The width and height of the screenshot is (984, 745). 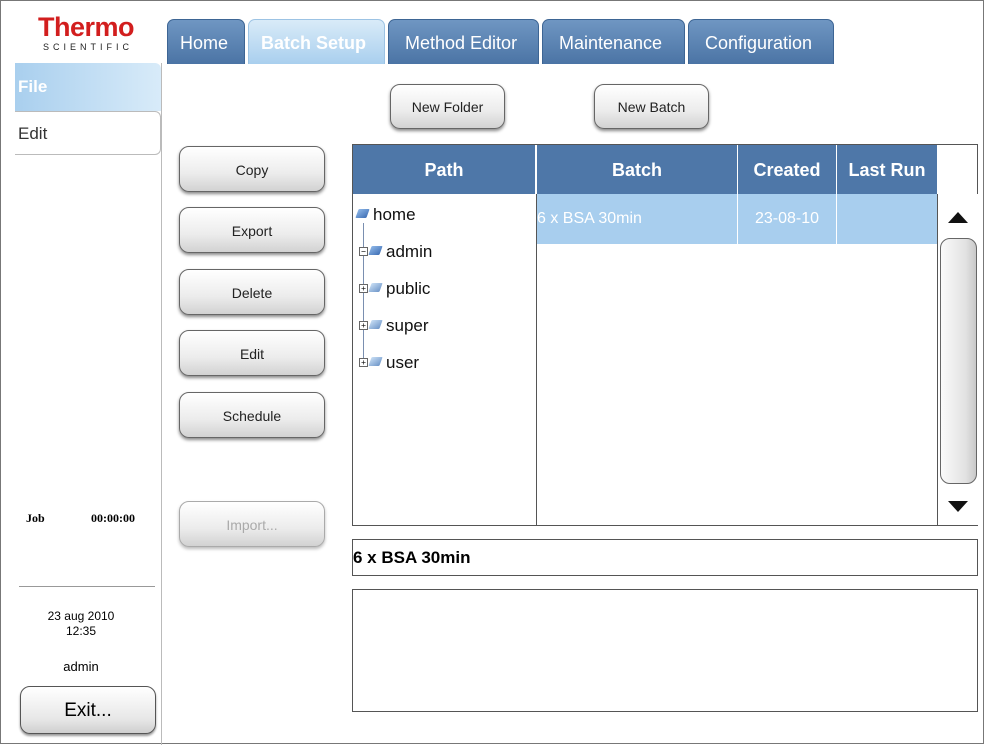 What do you see at coordinates (113, 518) in the screenshot?
I see `job-timer: 00:00:00` at bounding box center [113, 518].